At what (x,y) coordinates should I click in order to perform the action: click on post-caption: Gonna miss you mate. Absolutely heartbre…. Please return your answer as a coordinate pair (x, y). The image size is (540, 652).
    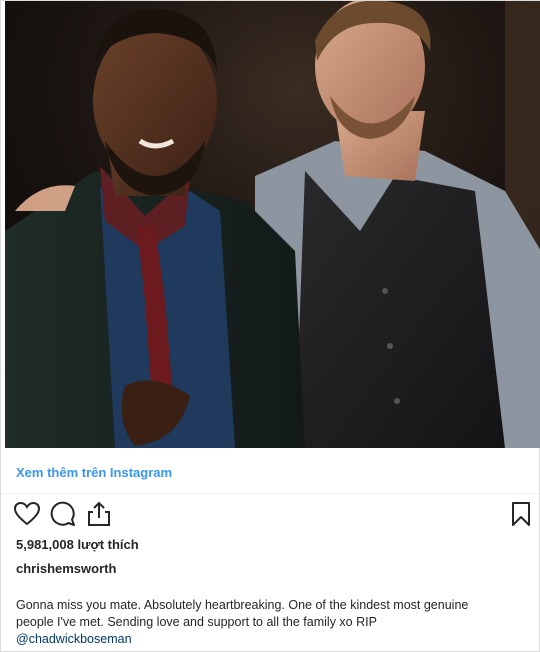
    Looking at the image, I should click on (273, 622).